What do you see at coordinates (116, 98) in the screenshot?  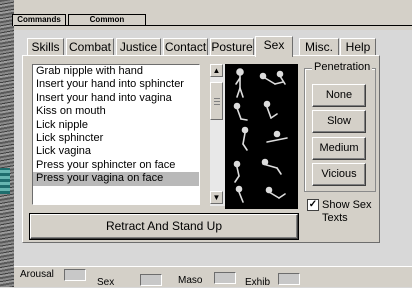 I see `list-item: Insert your hand into vagina` at bounding box center [116, 98].